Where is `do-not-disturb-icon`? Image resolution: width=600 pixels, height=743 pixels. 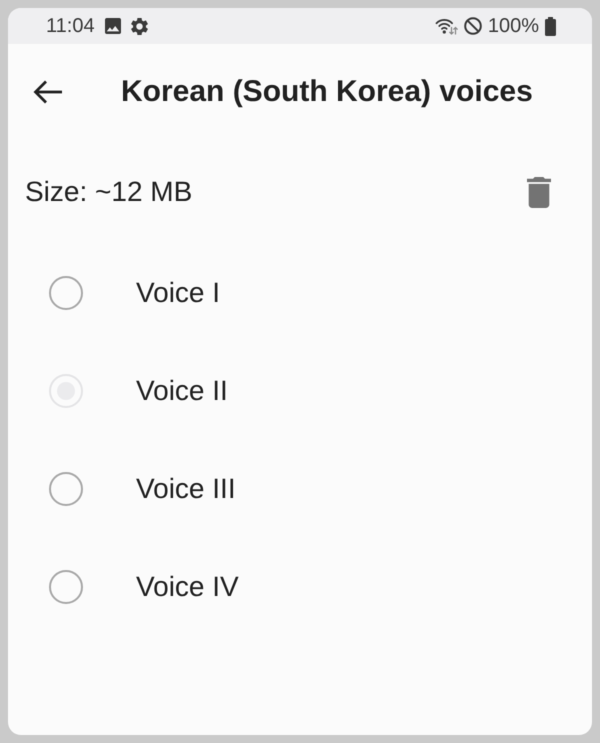
do-not-disturb-icon is located at coordinates (473, 26).